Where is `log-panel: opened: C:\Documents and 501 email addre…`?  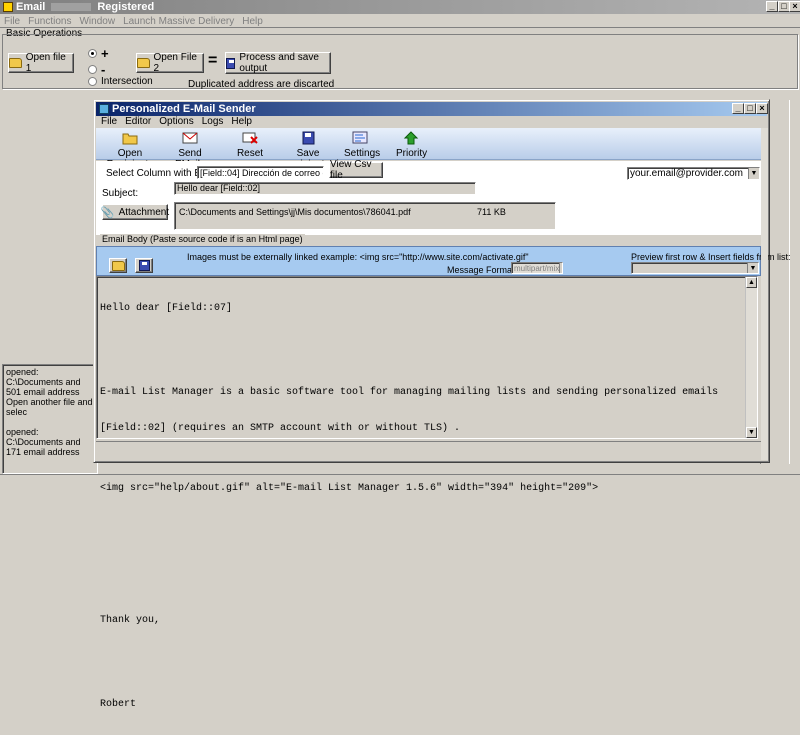
log-panel: opened: C:\Documents and 501 email addre… is located at coordinates (50, 419).